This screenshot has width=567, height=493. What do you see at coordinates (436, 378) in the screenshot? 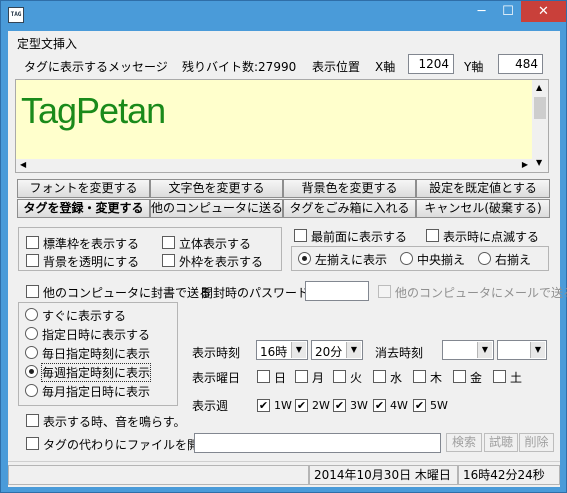
I see `weekday-label-thu: 木` at bounding box center [436, 378].